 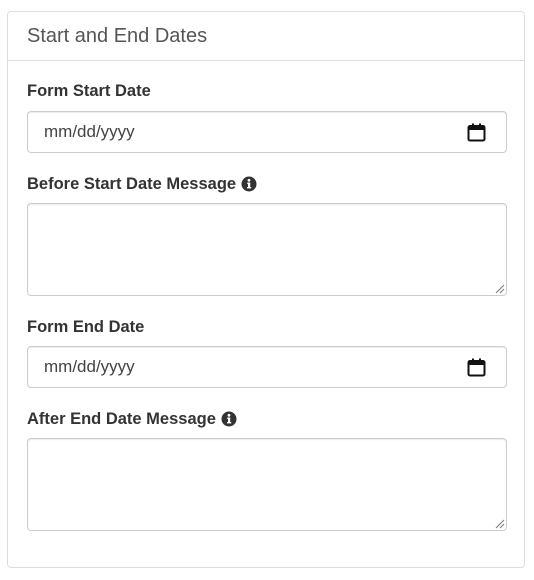 I want to click on form-start-date-label: Form Start Date, so click(x=89, y=91).